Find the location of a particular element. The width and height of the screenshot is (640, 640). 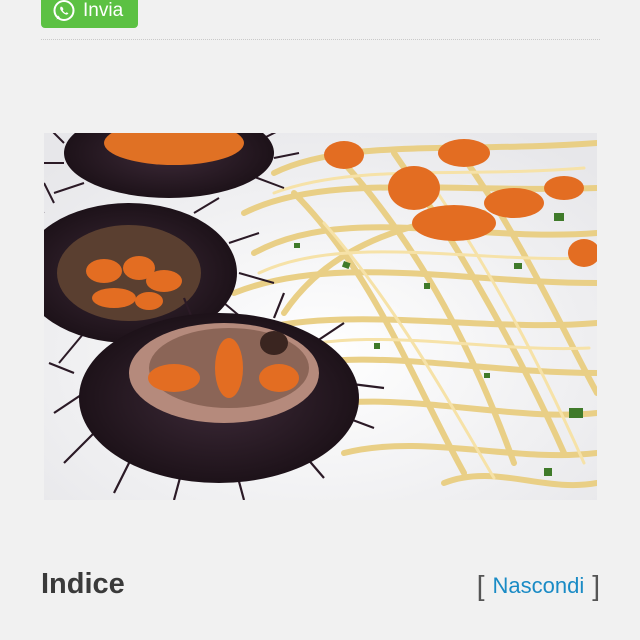

whatsapp-share-button: Invia is located at coordinates (89, 14).